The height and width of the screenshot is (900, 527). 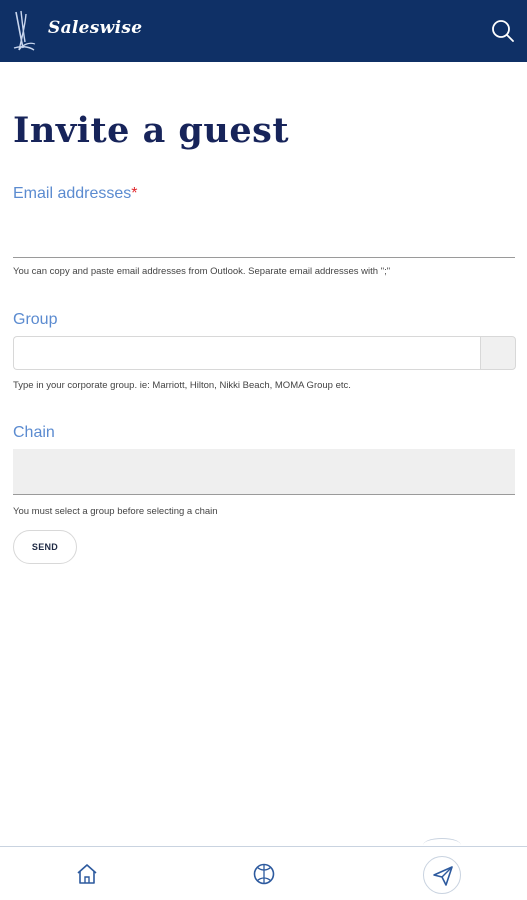 I want to click on group-label: Group, so click(x=35, y=319).